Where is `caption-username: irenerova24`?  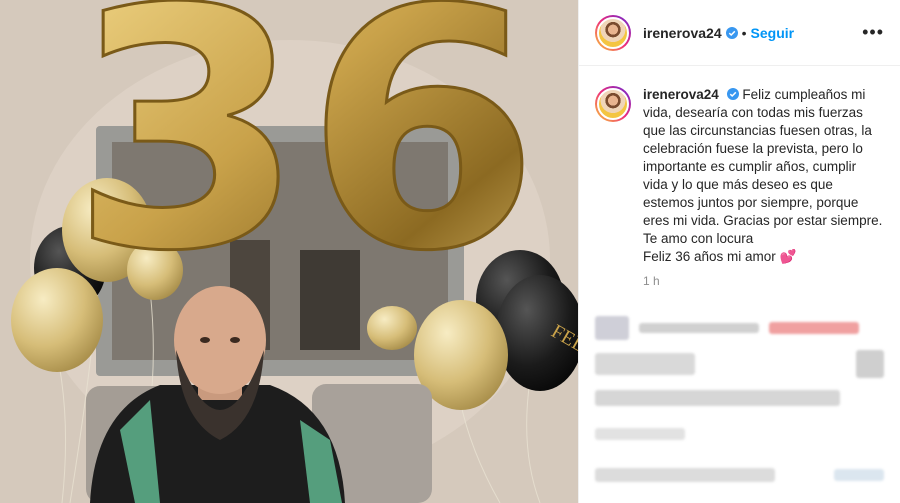
caption-username: irenerova24 is located at coordinates (681, 94).